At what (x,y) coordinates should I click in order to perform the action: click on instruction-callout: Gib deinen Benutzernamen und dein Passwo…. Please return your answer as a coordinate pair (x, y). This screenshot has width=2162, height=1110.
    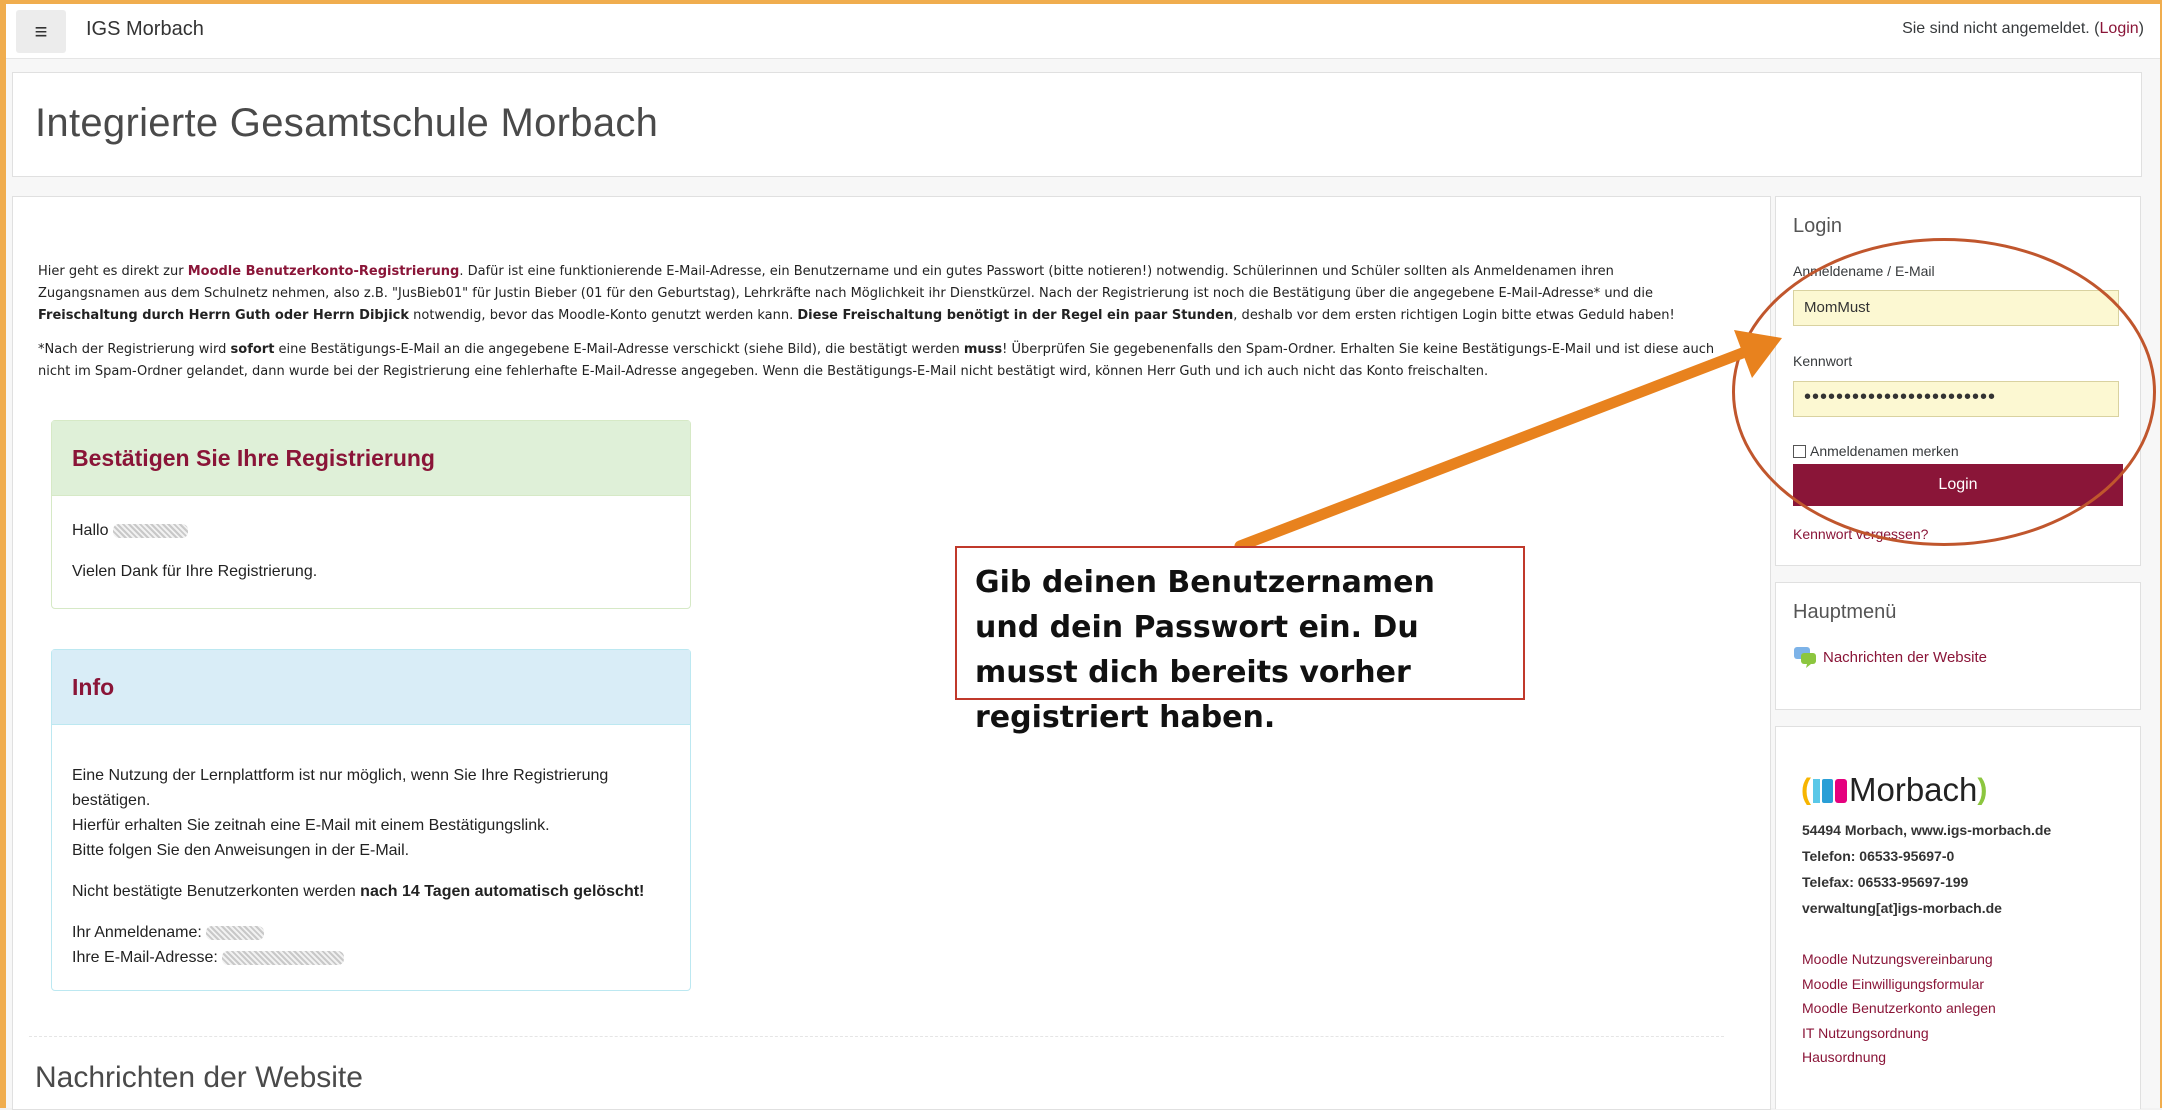
    Looking at the image, I should click on (1240, 640).